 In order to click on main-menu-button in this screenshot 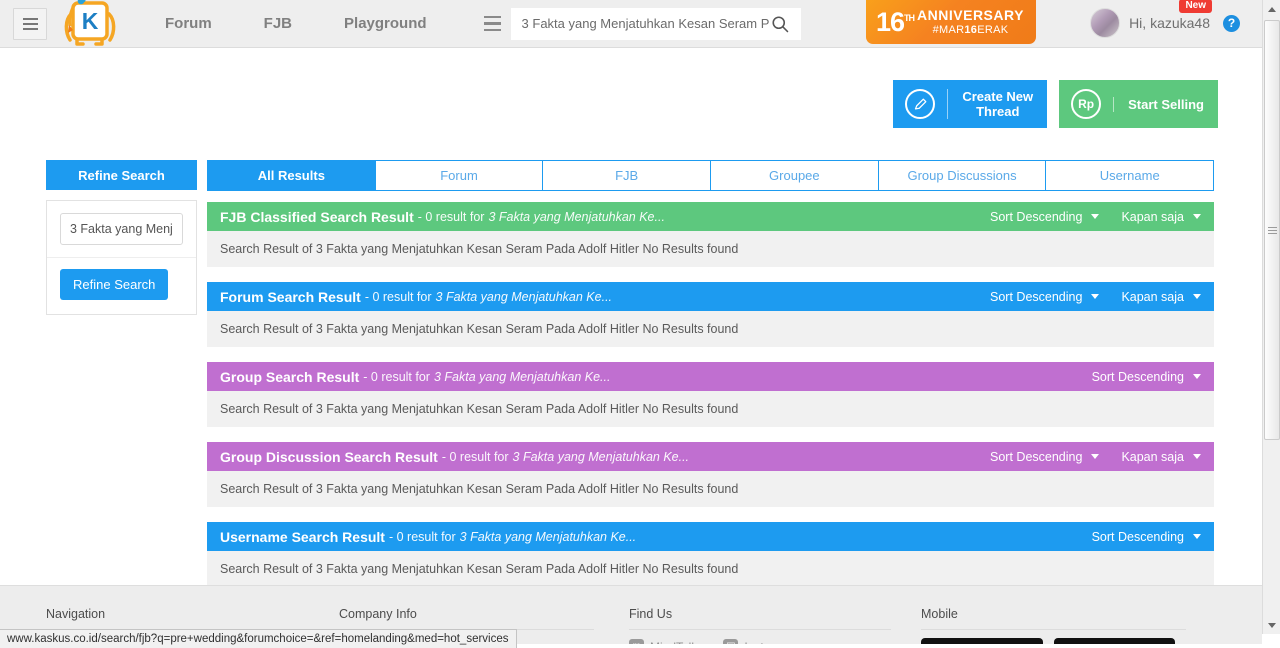, I will do `click(30, 23)`.